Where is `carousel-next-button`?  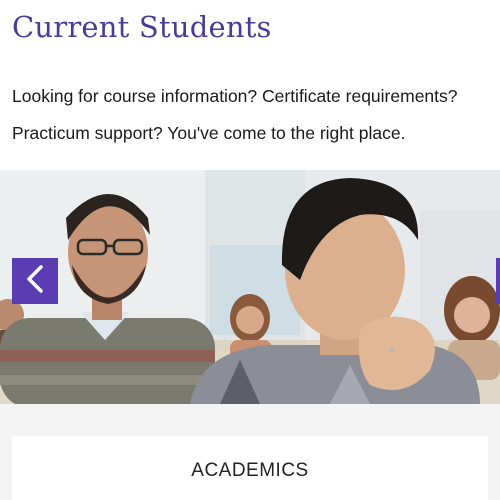
carousel-next-button is located at coordinates (498, 281).